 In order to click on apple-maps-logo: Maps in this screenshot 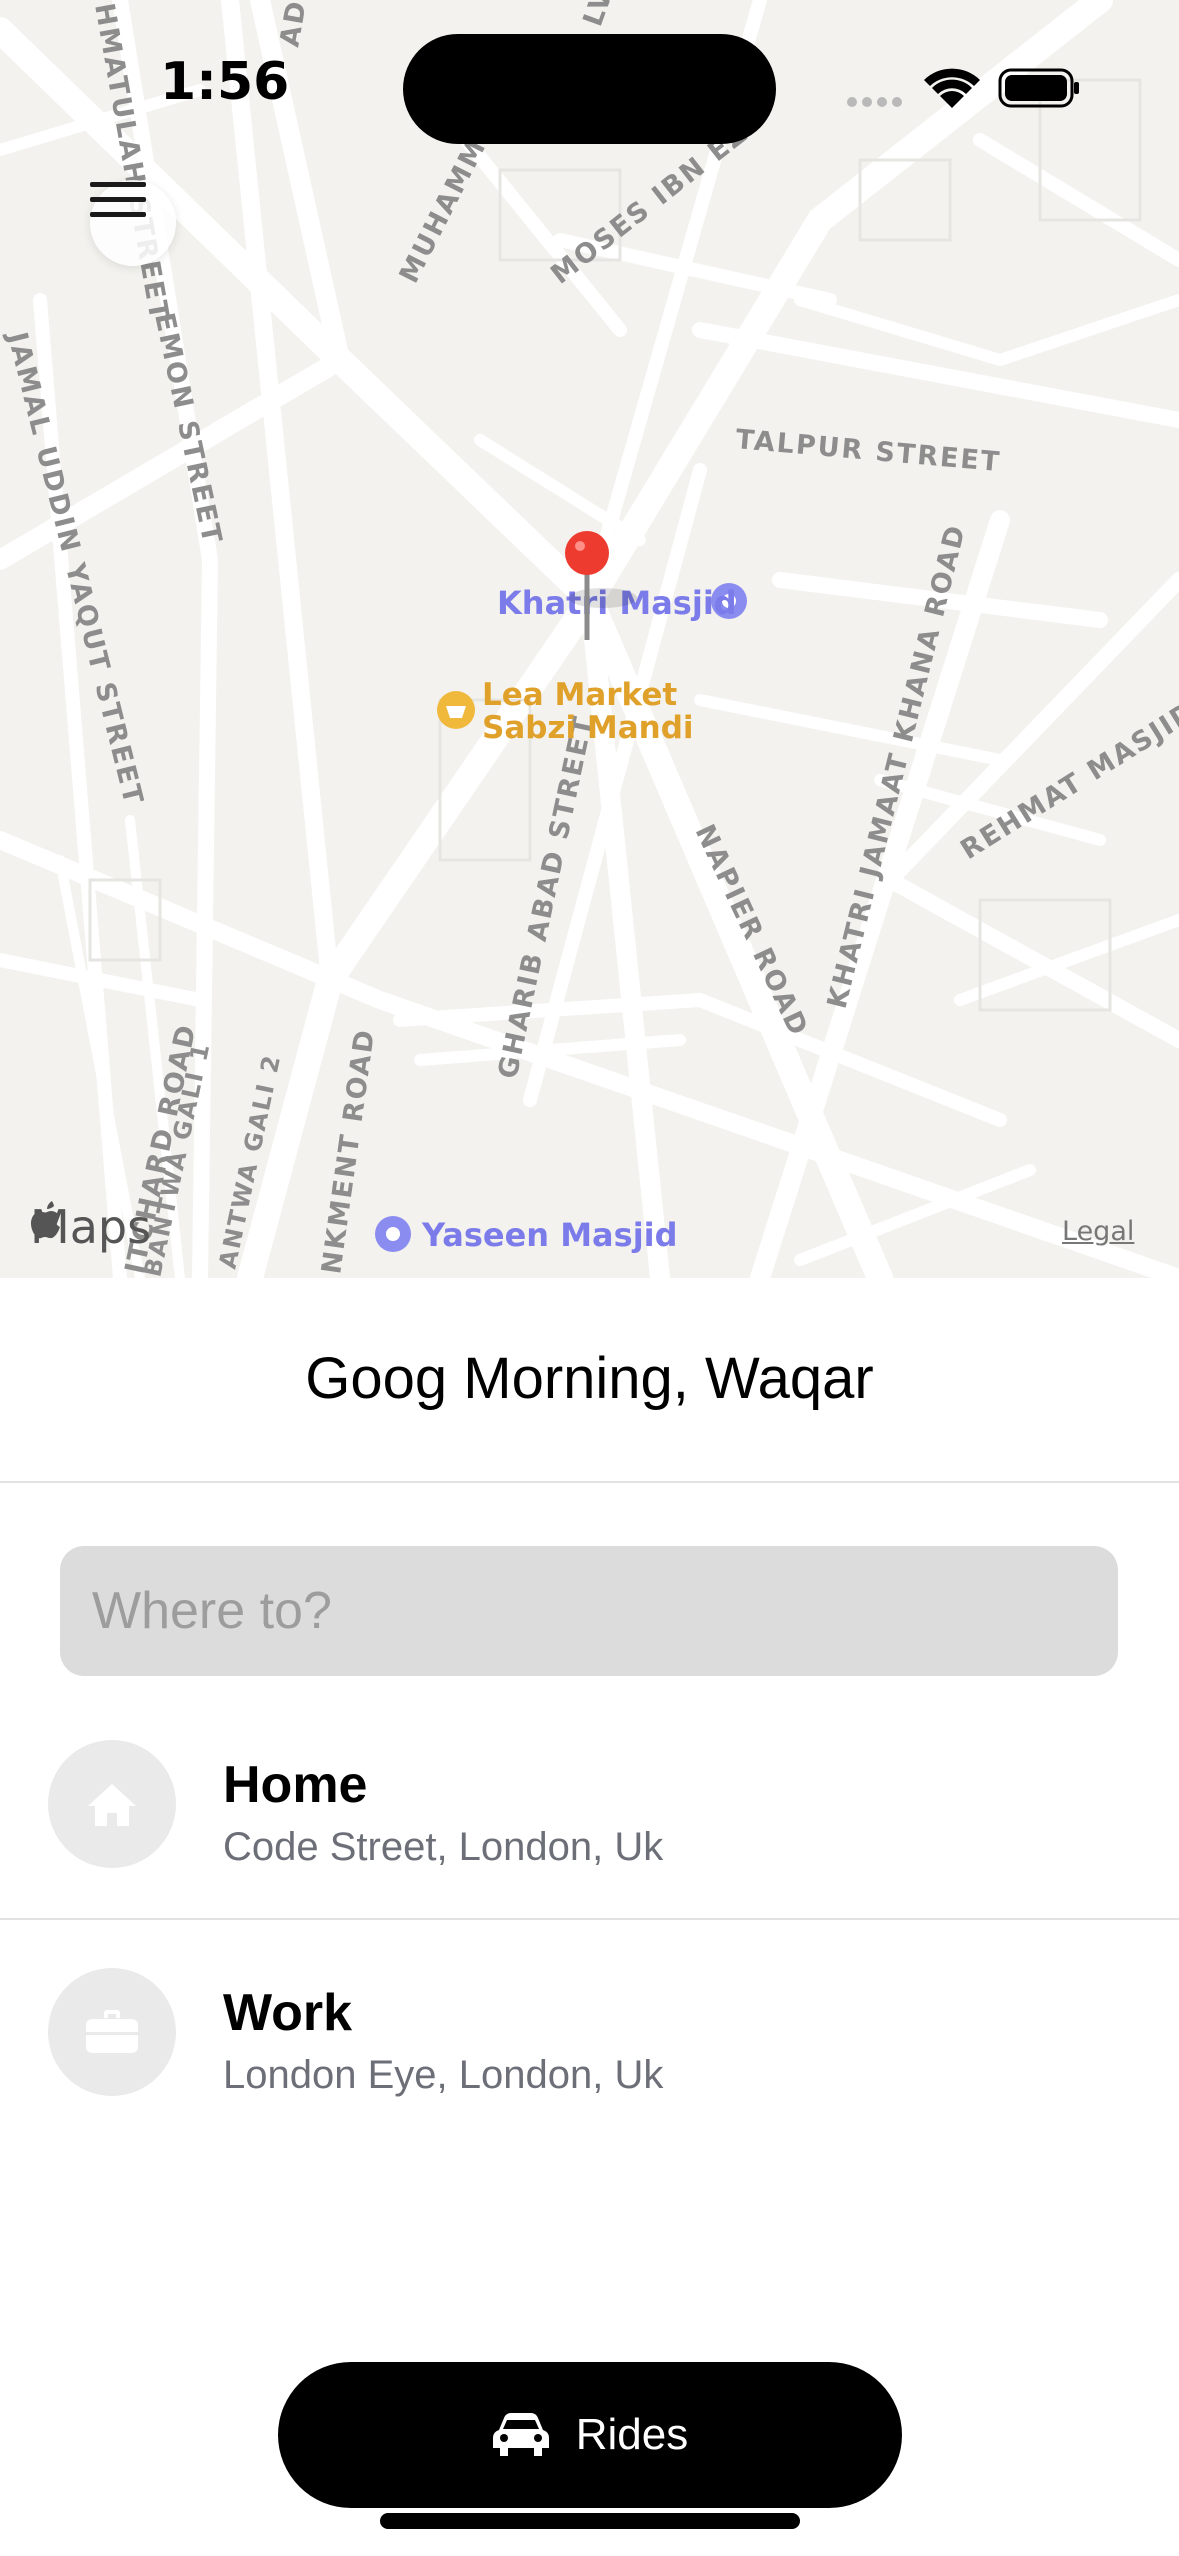, I will do `click(90, 1227)`.